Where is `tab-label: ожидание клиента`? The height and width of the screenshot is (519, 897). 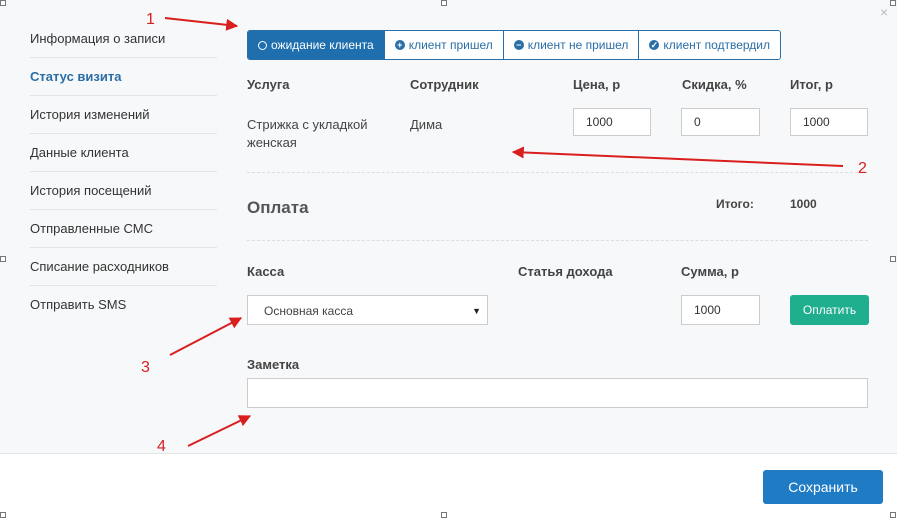 tab-label: ожидание клиента is located at coordinates (322, 45).